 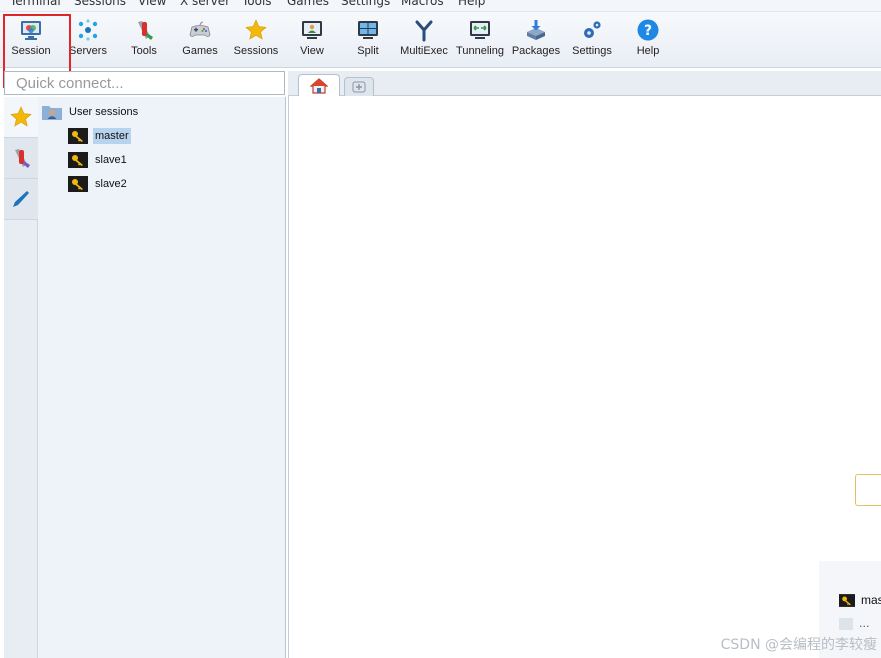 I want to click on search-box-fragment, so click(x=868, y=490).